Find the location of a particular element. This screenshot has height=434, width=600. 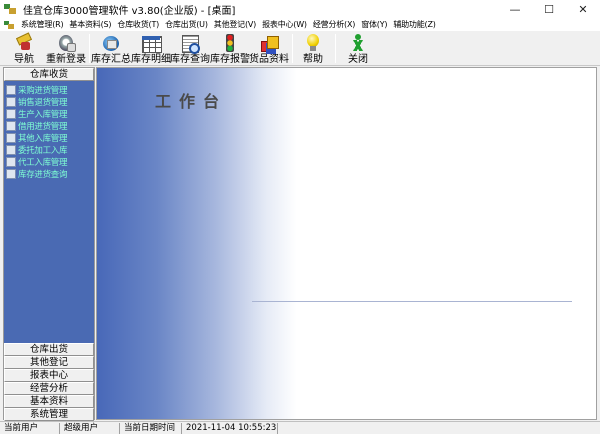

inbound-query-icon is located at coordinates (11, 174).